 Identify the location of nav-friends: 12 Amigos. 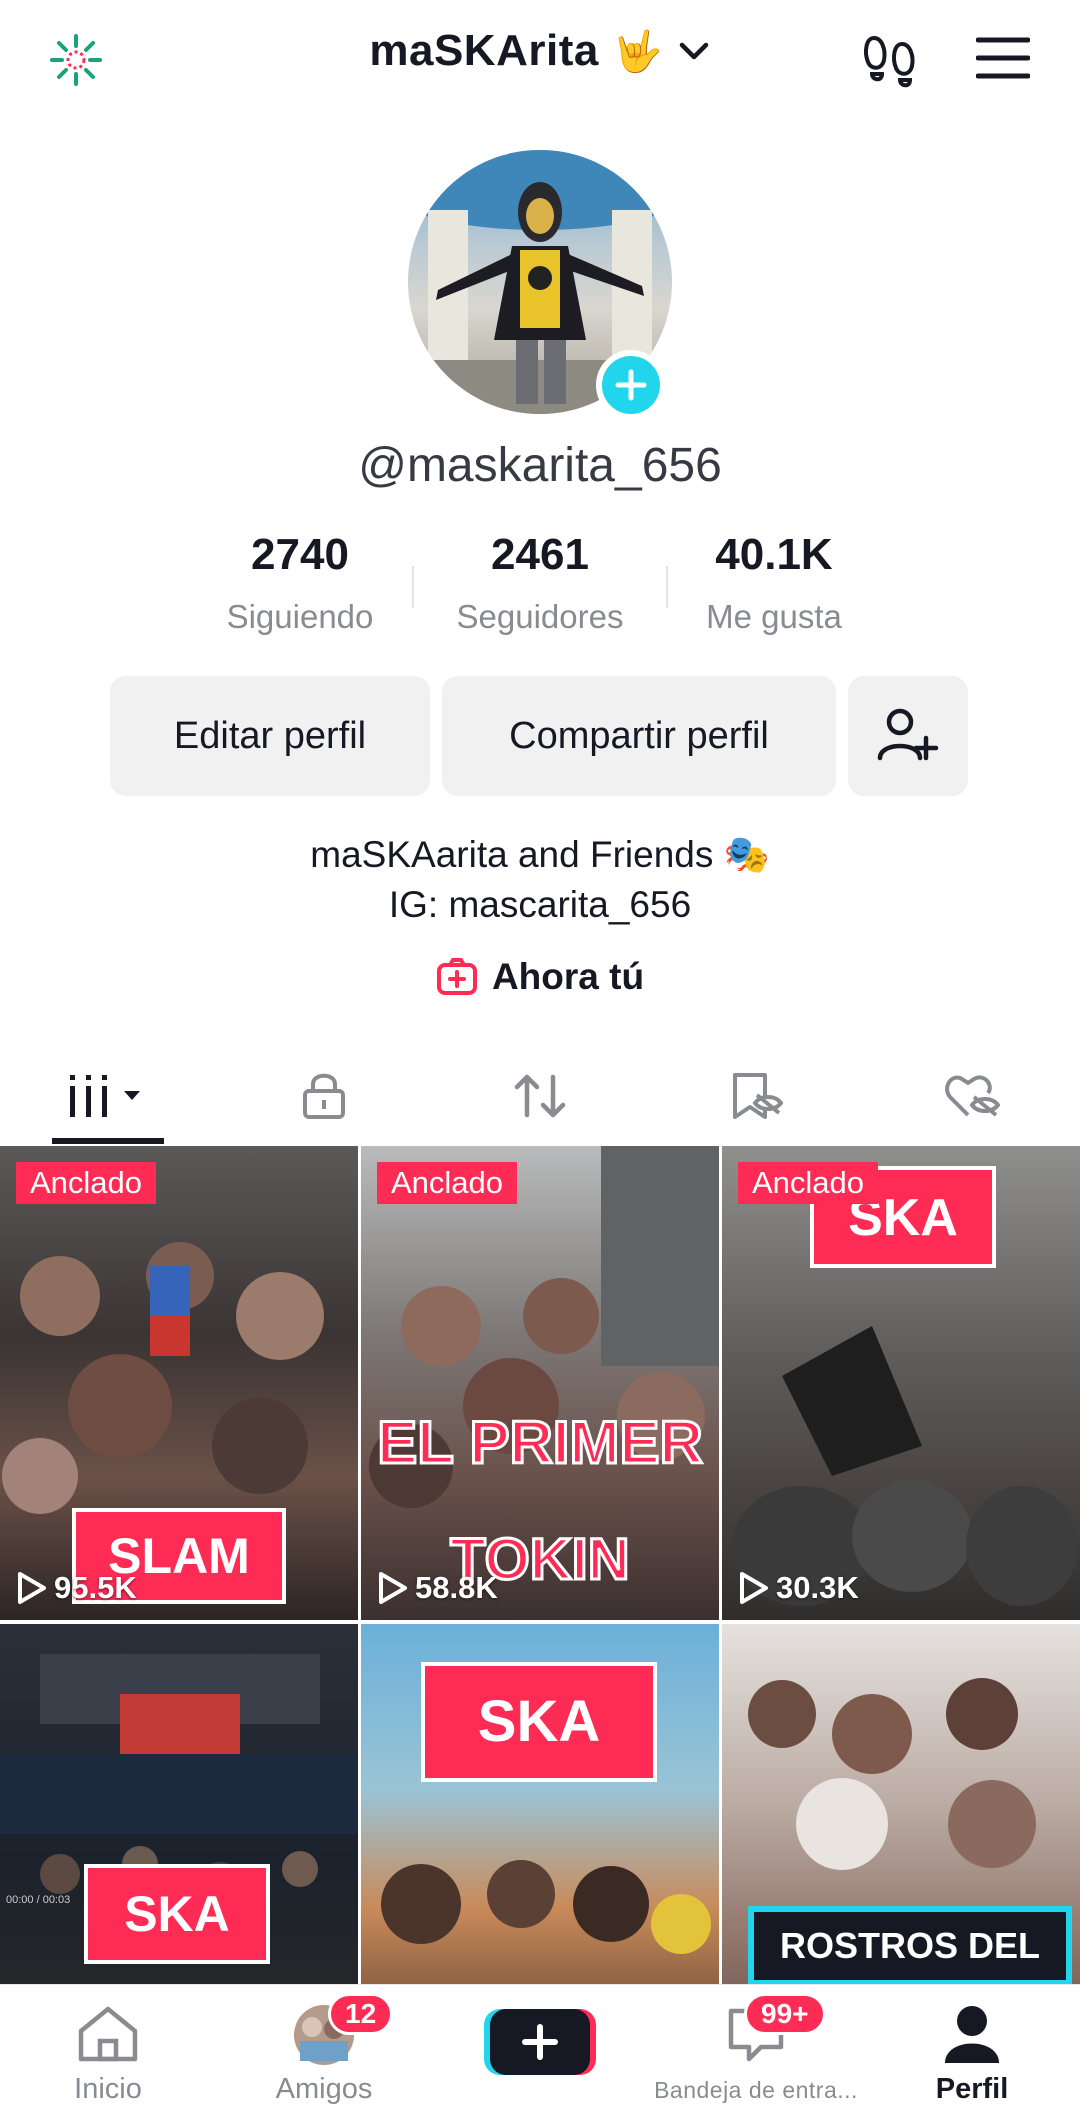
(324, 2050).